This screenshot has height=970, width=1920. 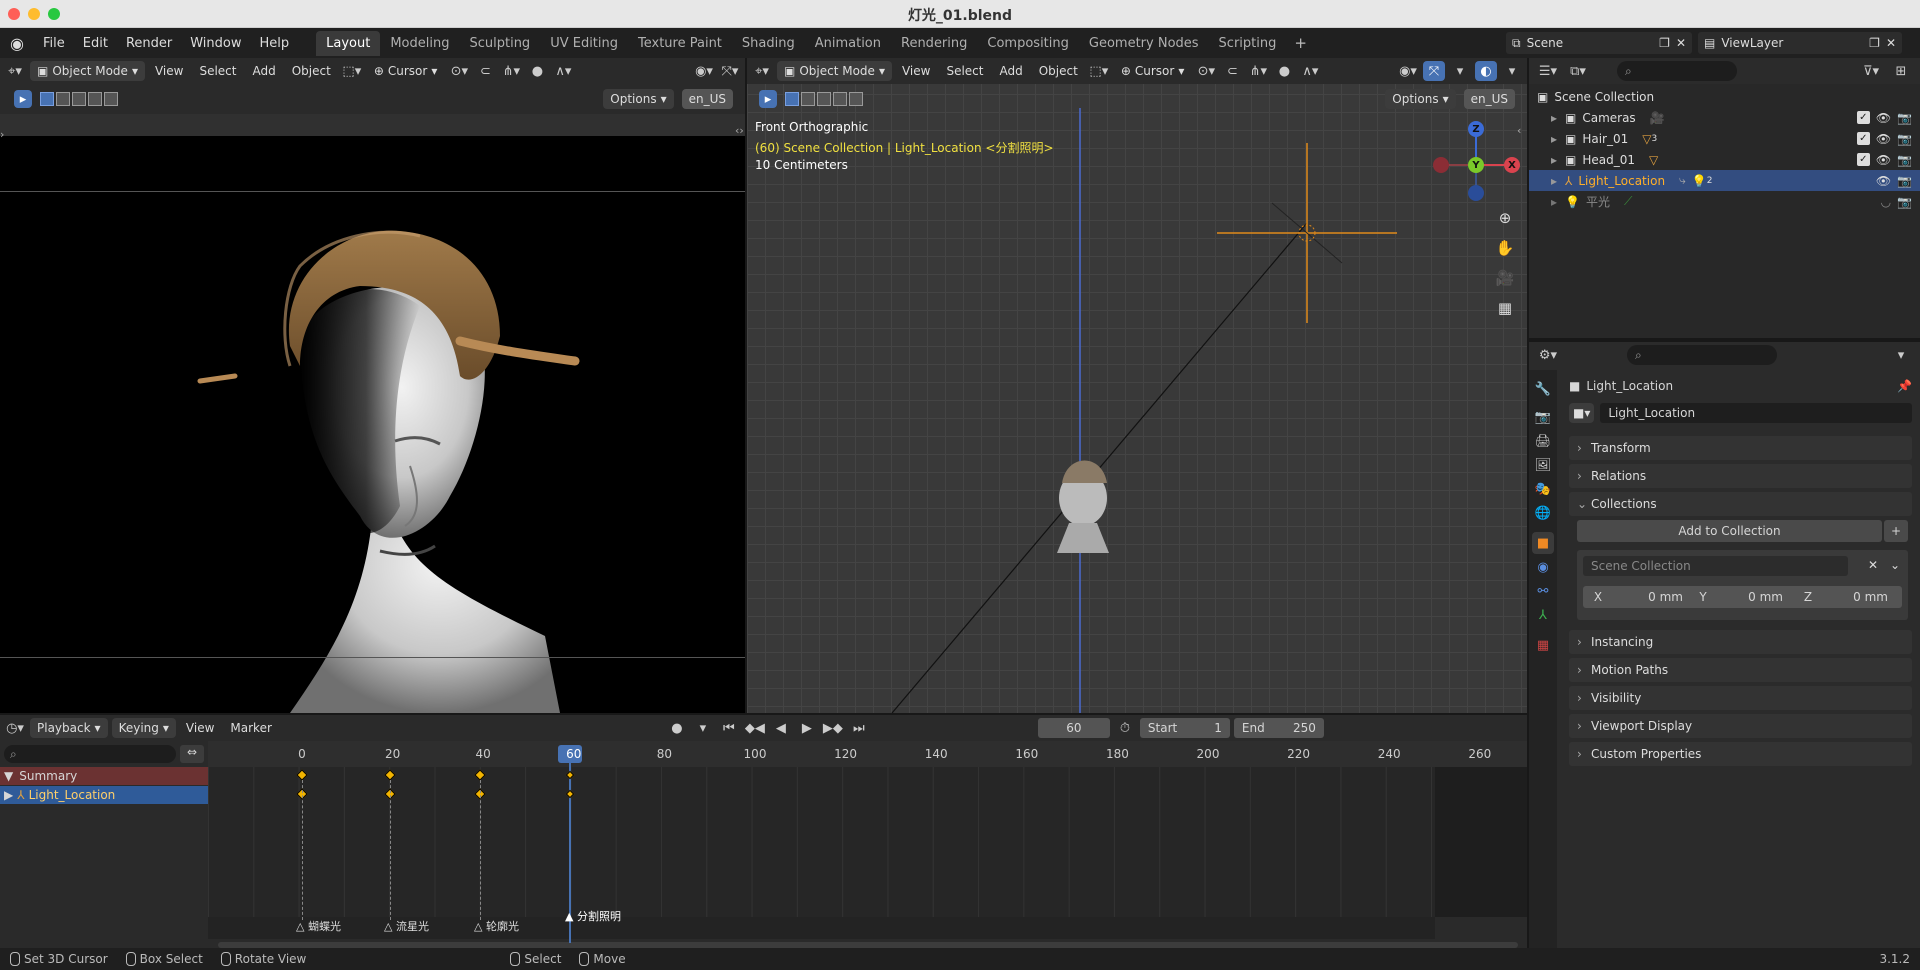 What do you see at coordinates (537, 71) in the screenshot?
I see `proportional-edit-icon: ●` at bounding box center [537, 71].